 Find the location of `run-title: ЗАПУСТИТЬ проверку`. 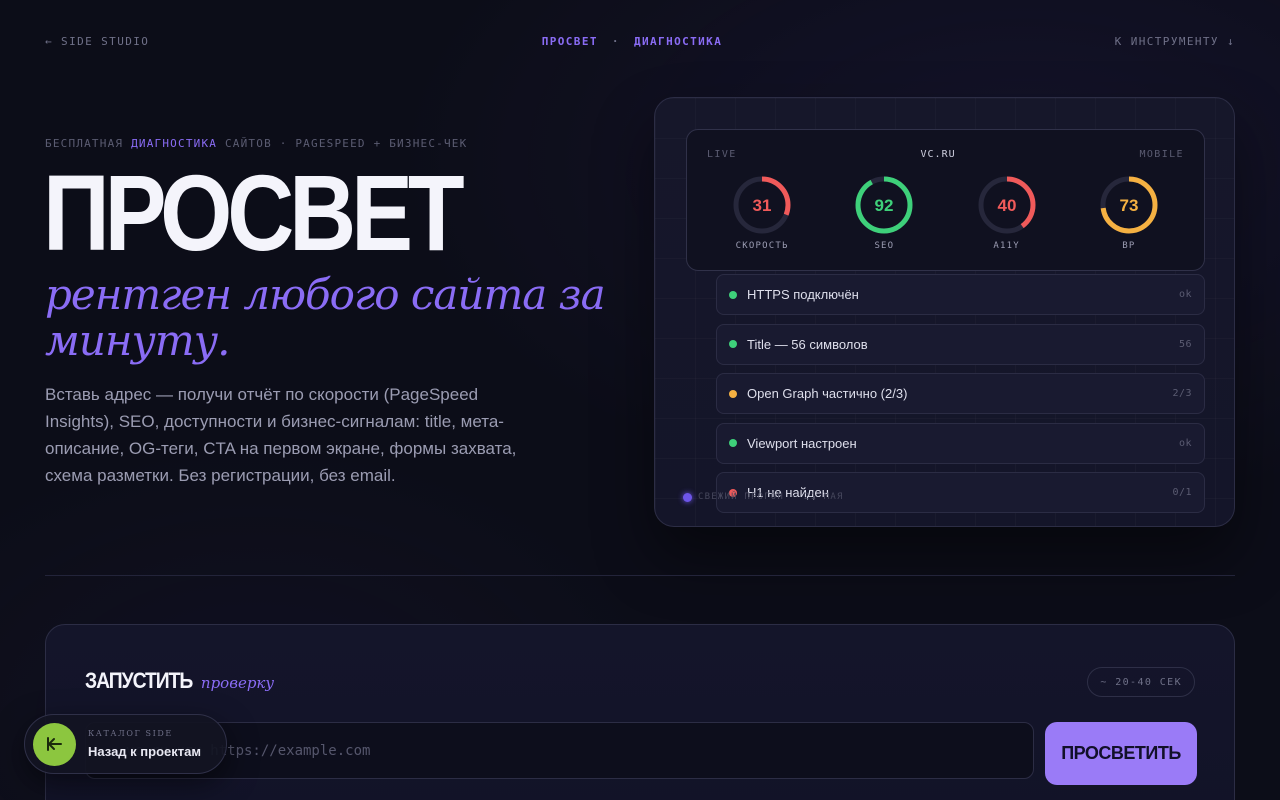

run-title: ЗАПУСТИТЬ проверку is located at coordinates (179, 681).